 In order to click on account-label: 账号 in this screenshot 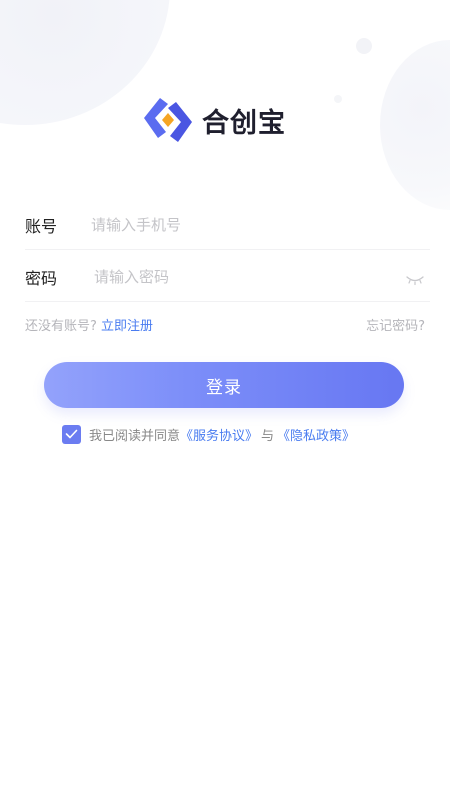, I will do `click(41, 226)`.